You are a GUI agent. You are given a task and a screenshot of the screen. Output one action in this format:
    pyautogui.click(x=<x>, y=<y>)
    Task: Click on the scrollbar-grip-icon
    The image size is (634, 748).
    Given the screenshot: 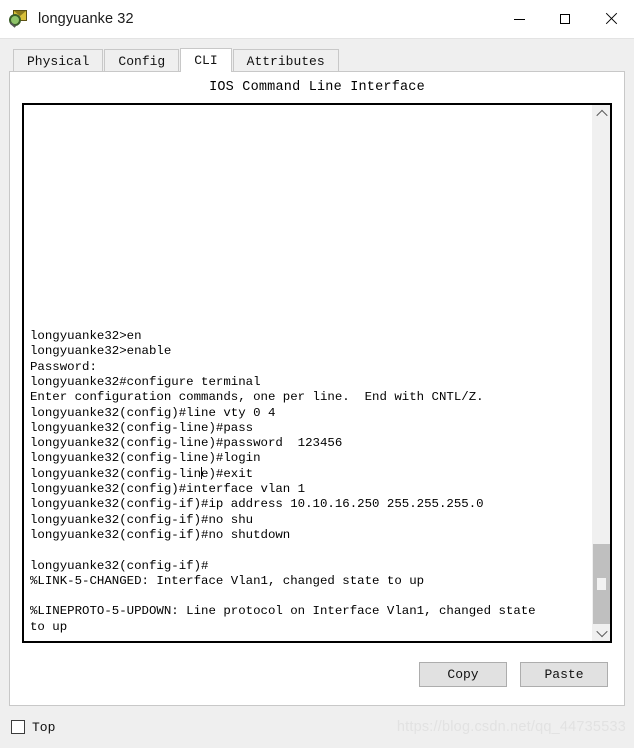 What is the action you would take?
    pyautogui.click(x=601, y=583)
    